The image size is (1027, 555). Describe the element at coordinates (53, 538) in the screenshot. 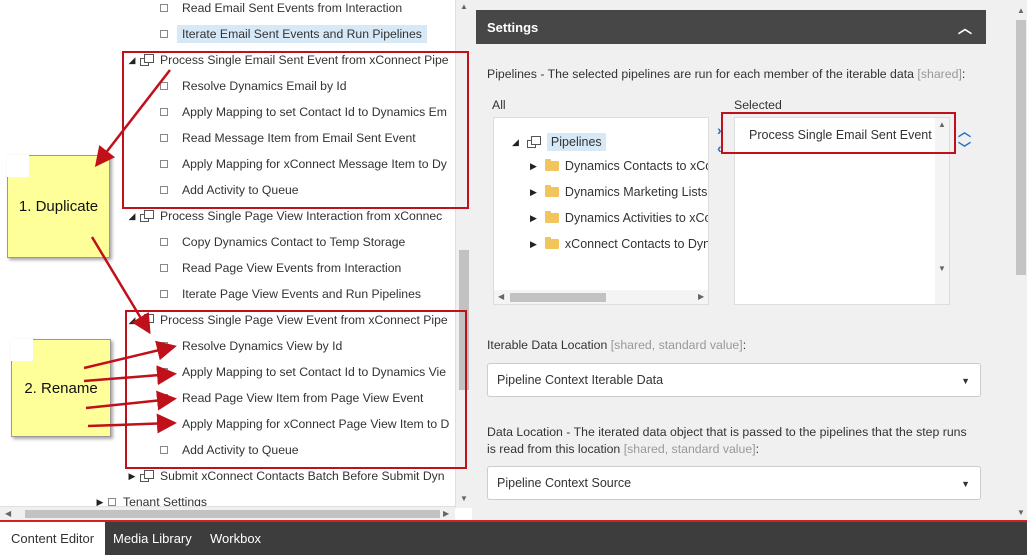

I see `tab-content-editor: Content Editor` at that location.